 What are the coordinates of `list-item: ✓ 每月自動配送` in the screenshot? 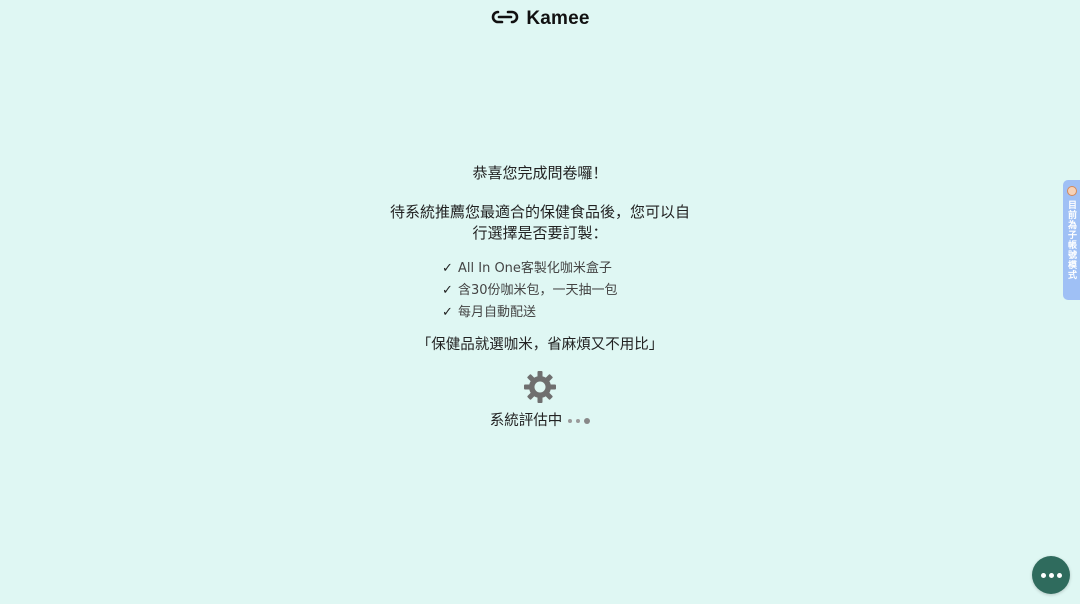 It's located at (541, 313).